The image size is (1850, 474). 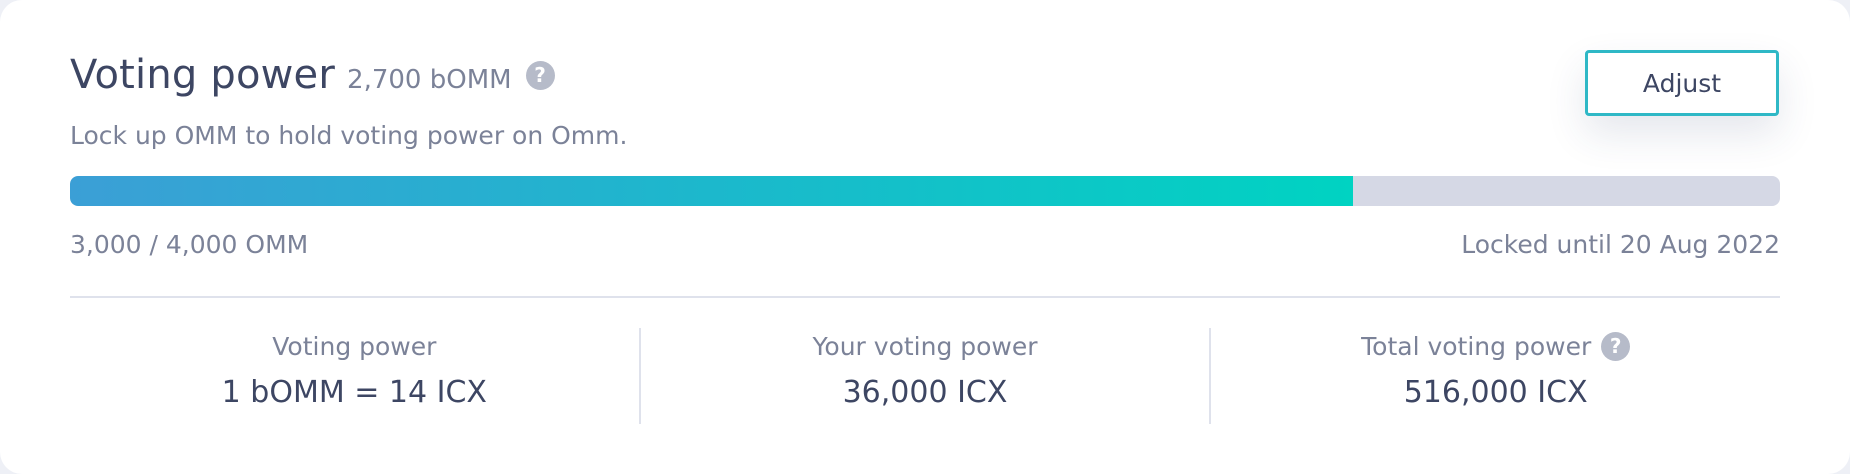 I want to click on bomm-balance: 2,700 bOMM, so click(x=429, y=80).